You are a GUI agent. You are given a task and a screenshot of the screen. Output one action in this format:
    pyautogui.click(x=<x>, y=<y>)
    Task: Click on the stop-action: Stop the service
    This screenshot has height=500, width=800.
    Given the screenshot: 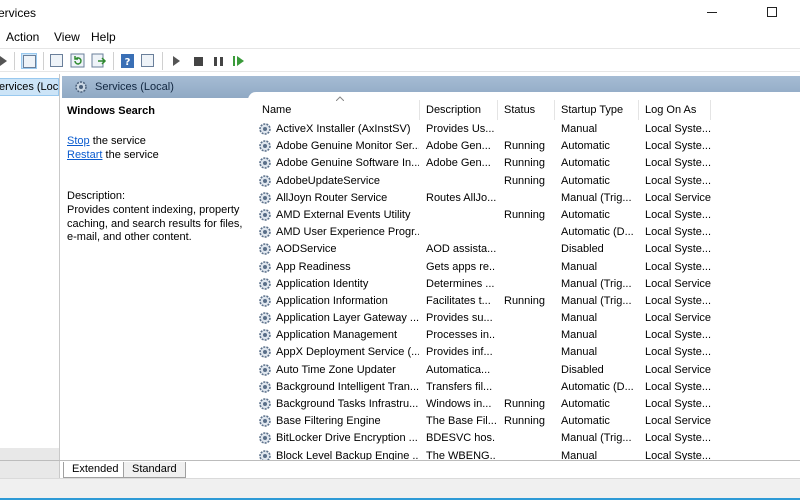 What is the action you would take?
    pyautogui.click(x=106, y=141)
    